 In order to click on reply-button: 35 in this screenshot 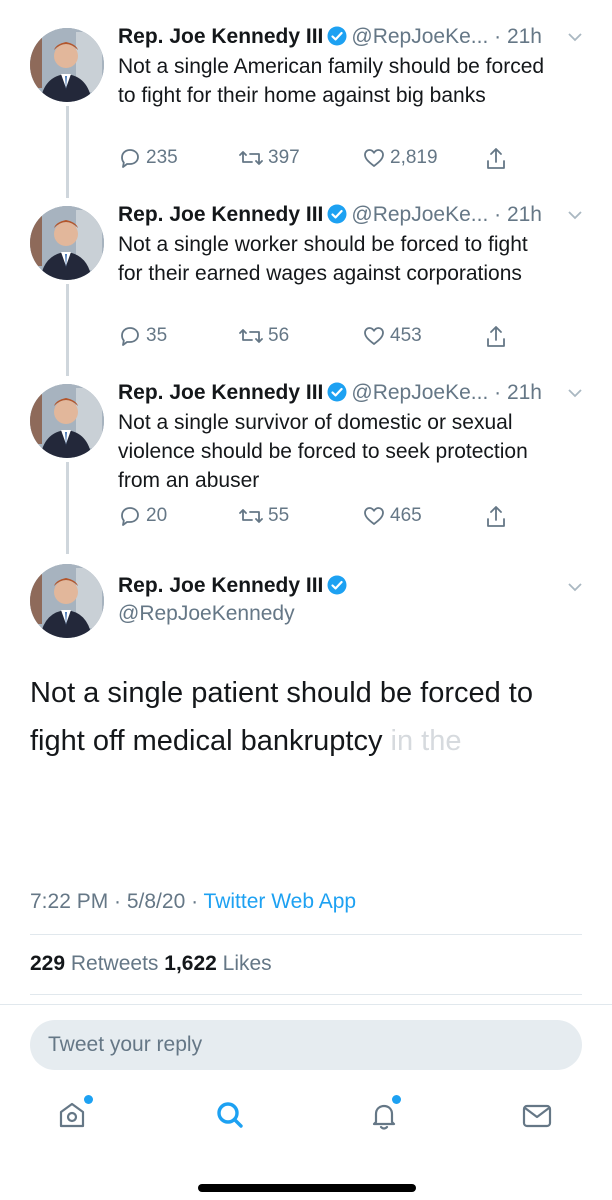, I will do `click(142, 336)`.